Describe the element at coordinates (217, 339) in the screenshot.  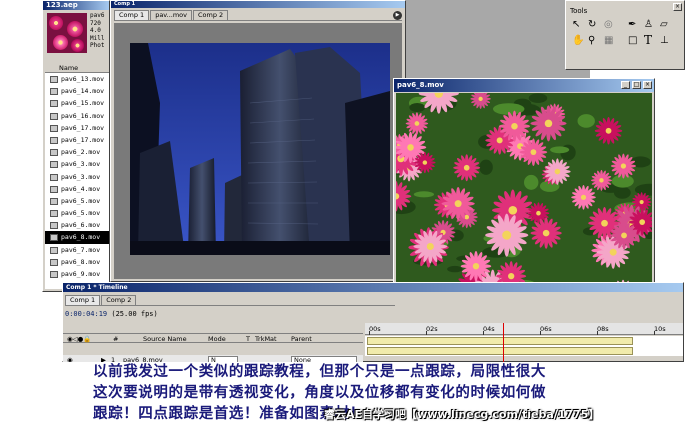
I see `col-mode: Mode` at that location.